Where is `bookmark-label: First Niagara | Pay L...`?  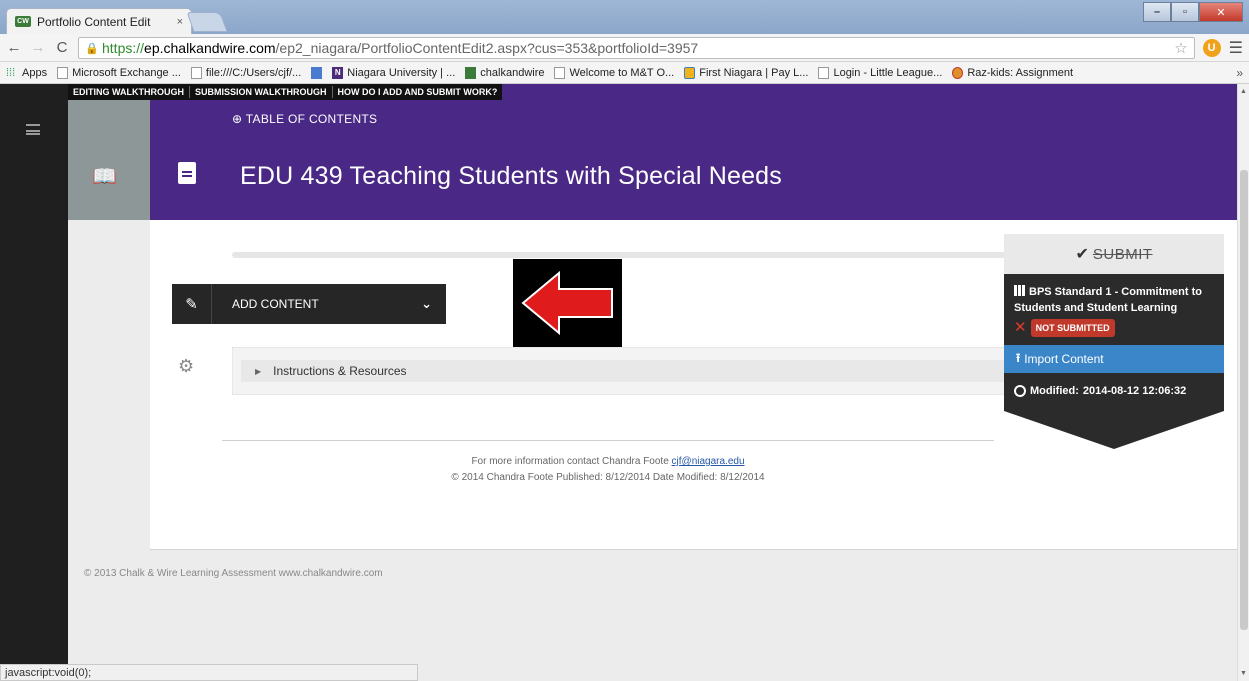 bookmark-label: First Niagara | Pay L... is located at coordinates (754, 72).